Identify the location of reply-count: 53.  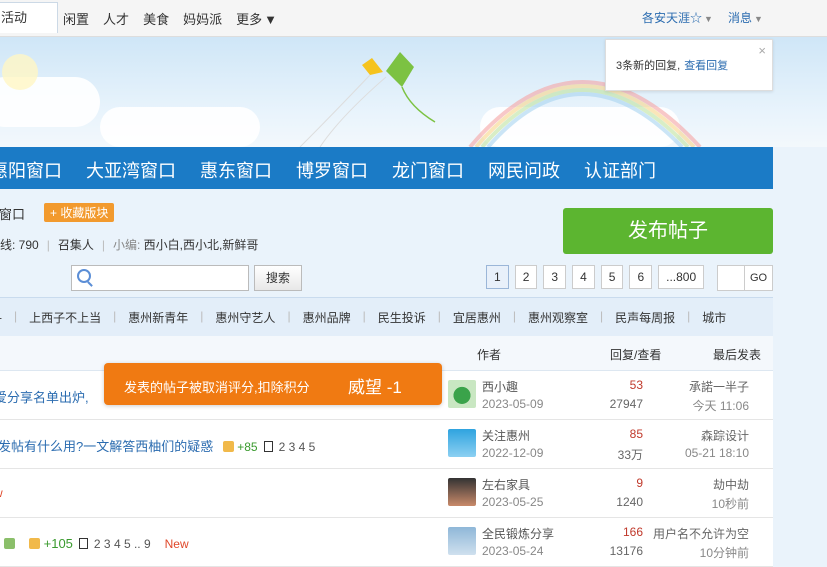
(636, 385).